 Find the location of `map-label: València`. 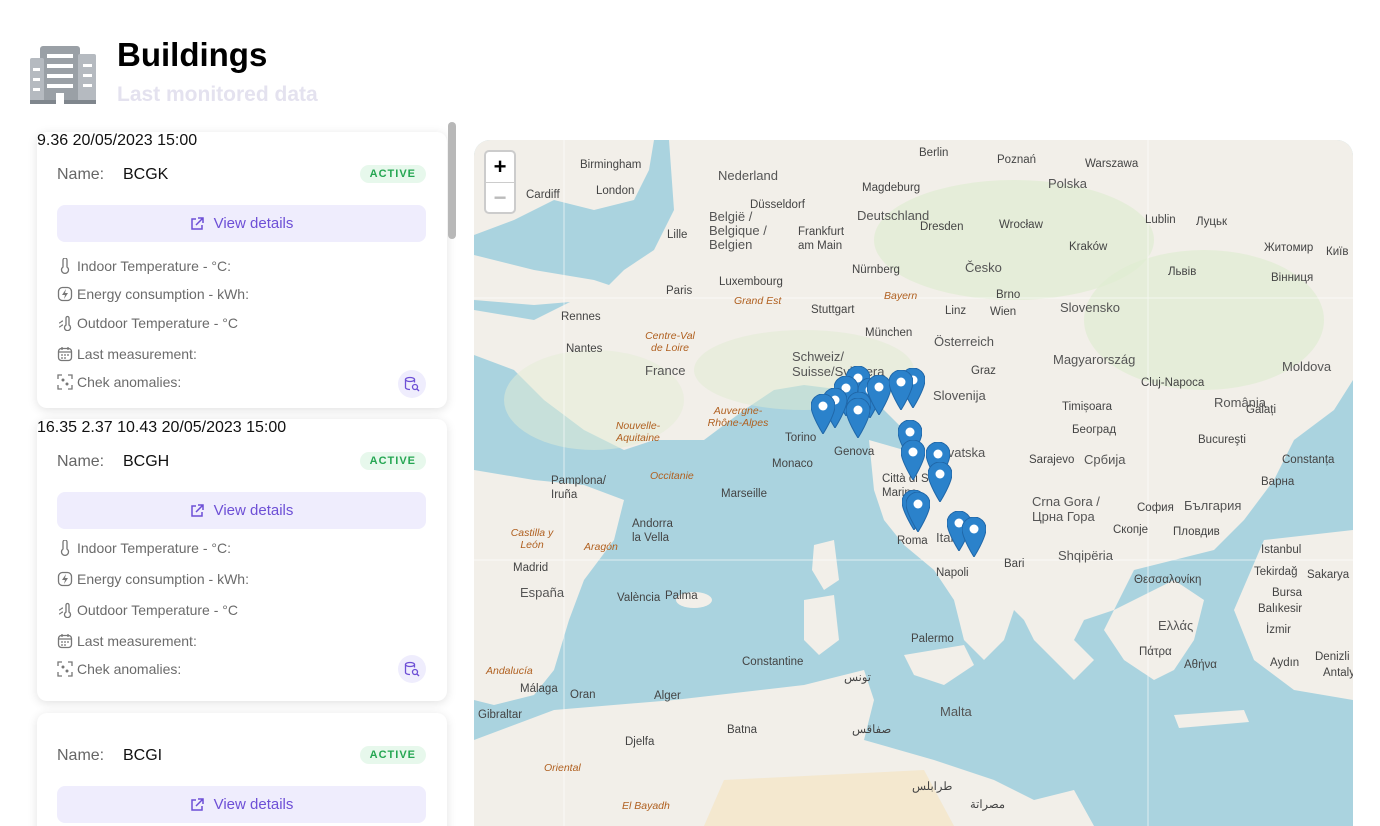

map-label: València is located at coordinates (639, 598).